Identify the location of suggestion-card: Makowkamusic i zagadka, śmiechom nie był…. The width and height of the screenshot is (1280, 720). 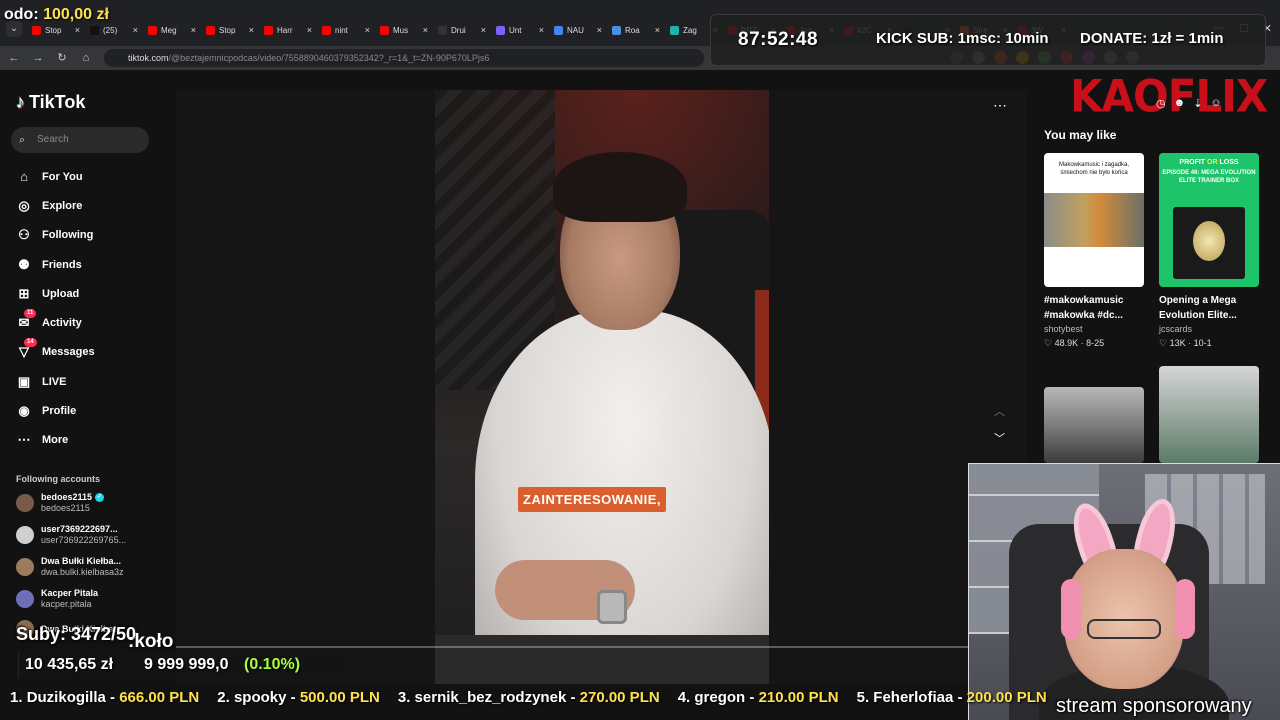
(1094, 251).